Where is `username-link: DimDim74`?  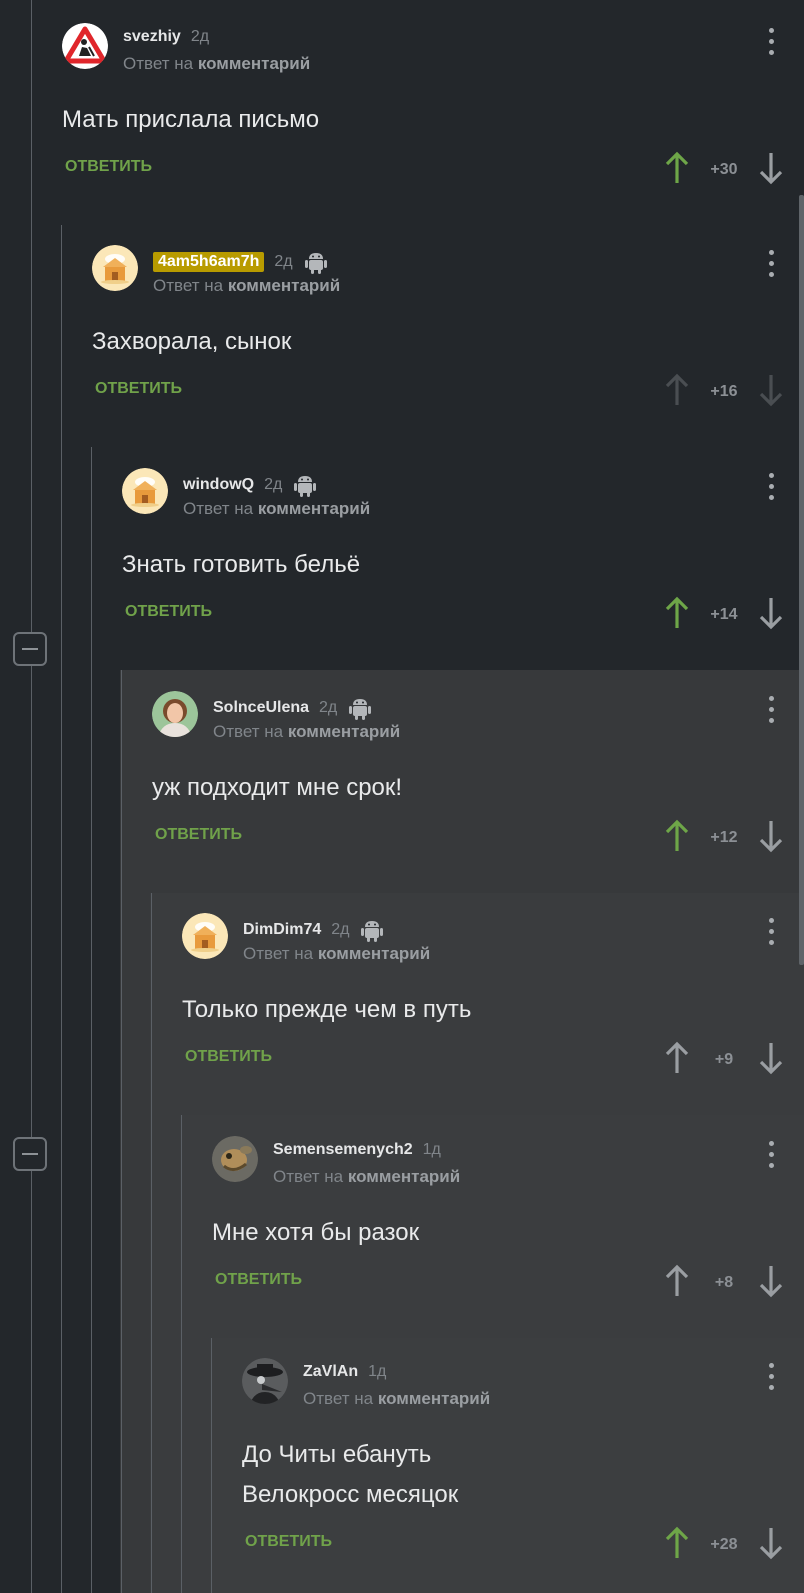 username-link: DimDim74 is located at coordinates (282, 930).